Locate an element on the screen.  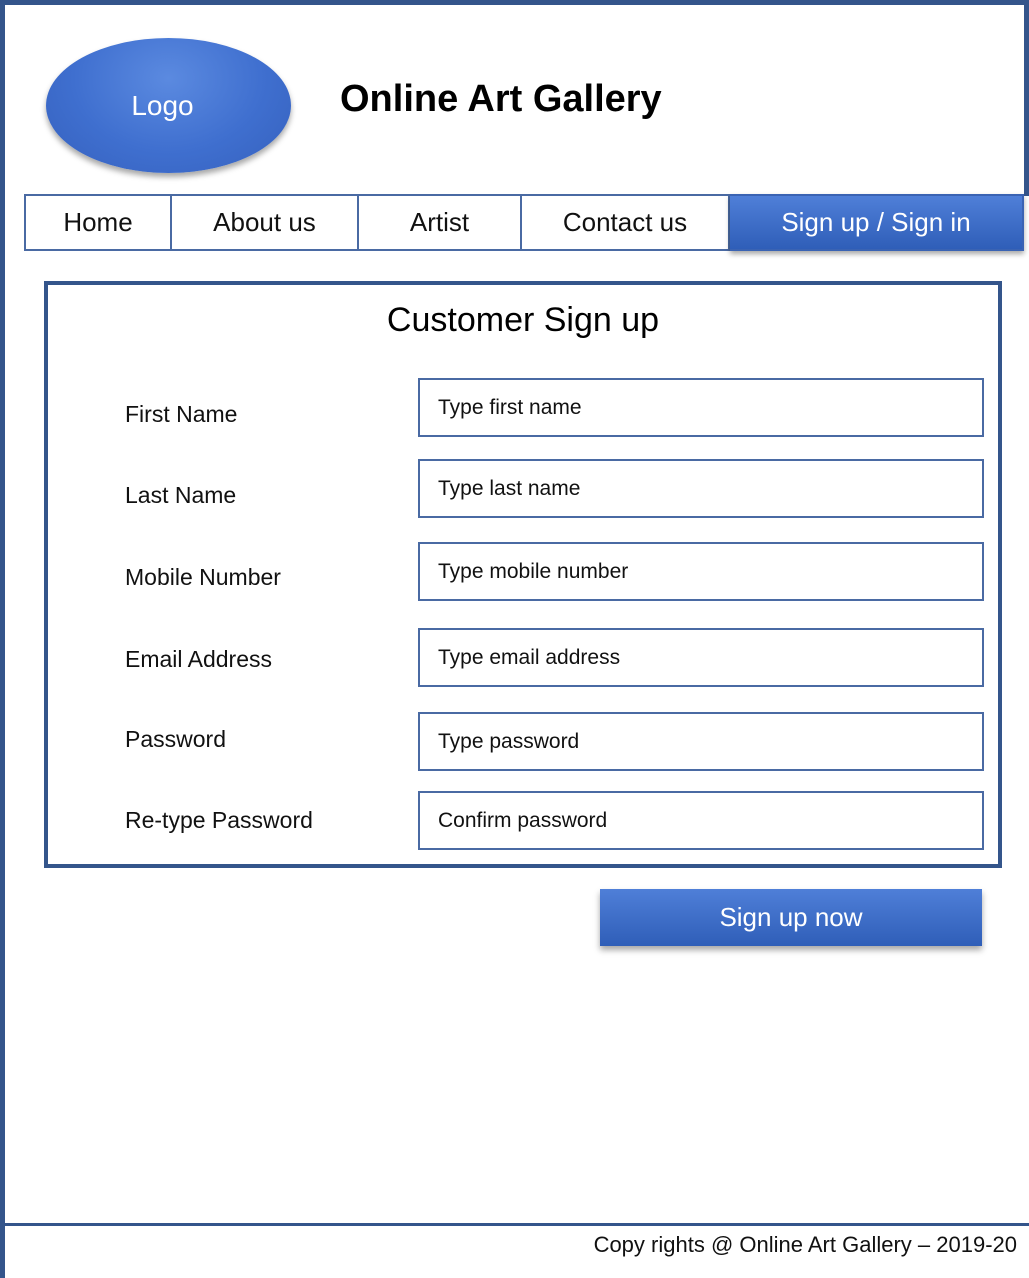
email-address-input is located at coordinates (701, 657).